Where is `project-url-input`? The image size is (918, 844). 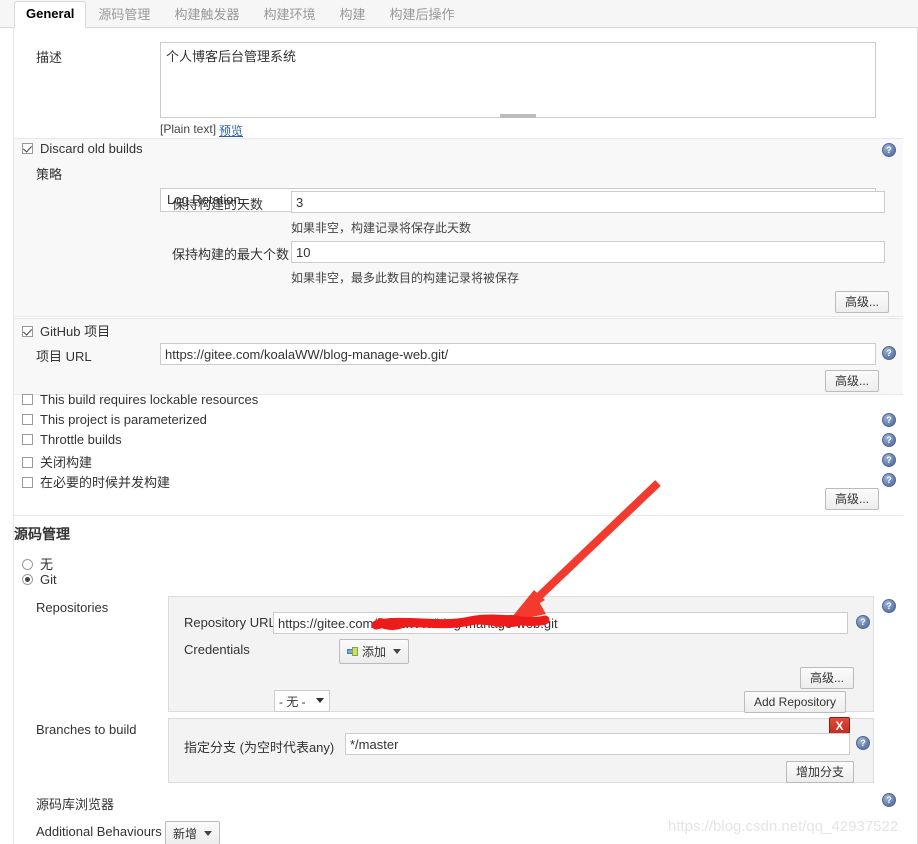 project-url-input is located at coordinates (518, 354).